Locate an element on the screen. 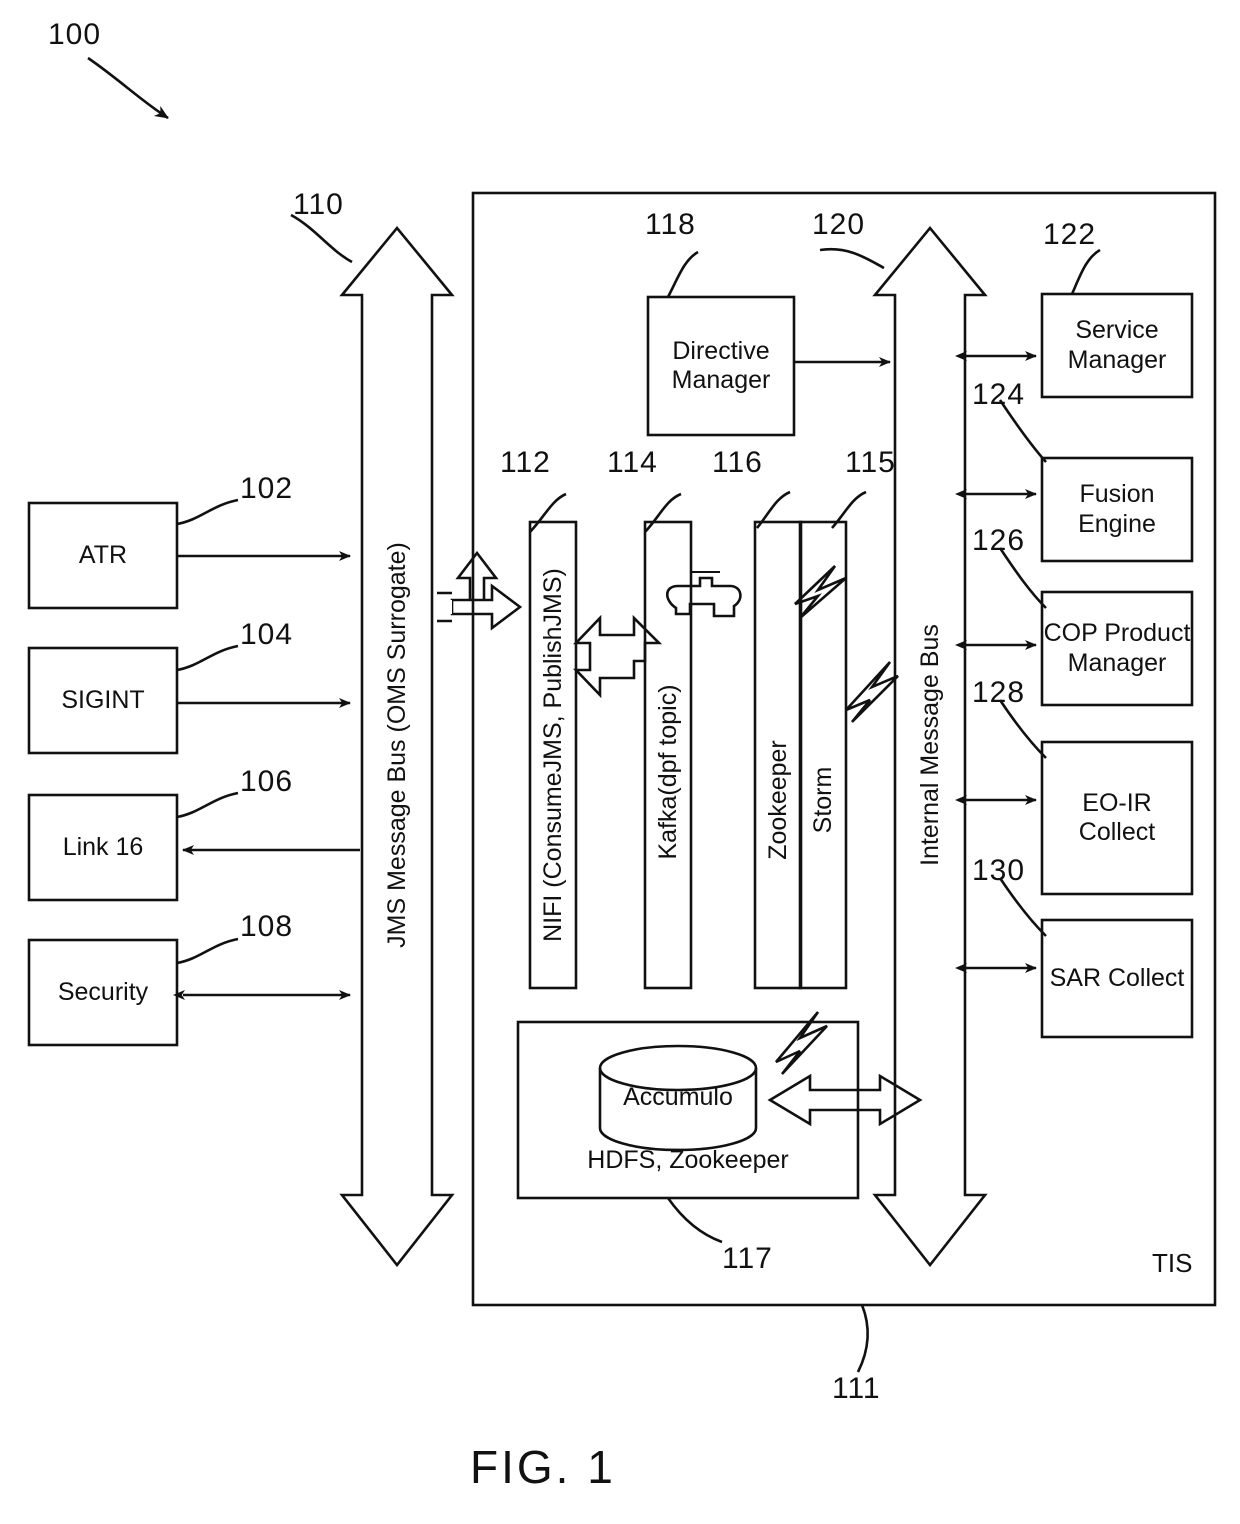 This screenshot has width=1240, height=1524. arrow-accumulo-bus is located at coordinates (845, 1100).